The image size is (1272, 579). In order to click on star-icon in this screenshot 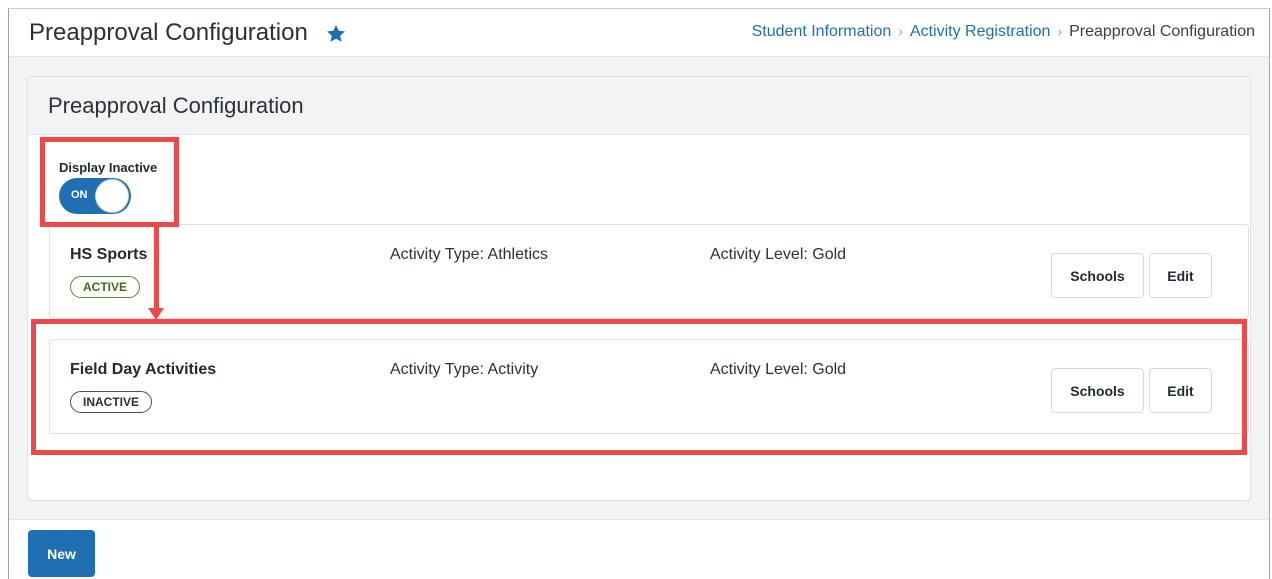, I will do `click(336, 34)`.